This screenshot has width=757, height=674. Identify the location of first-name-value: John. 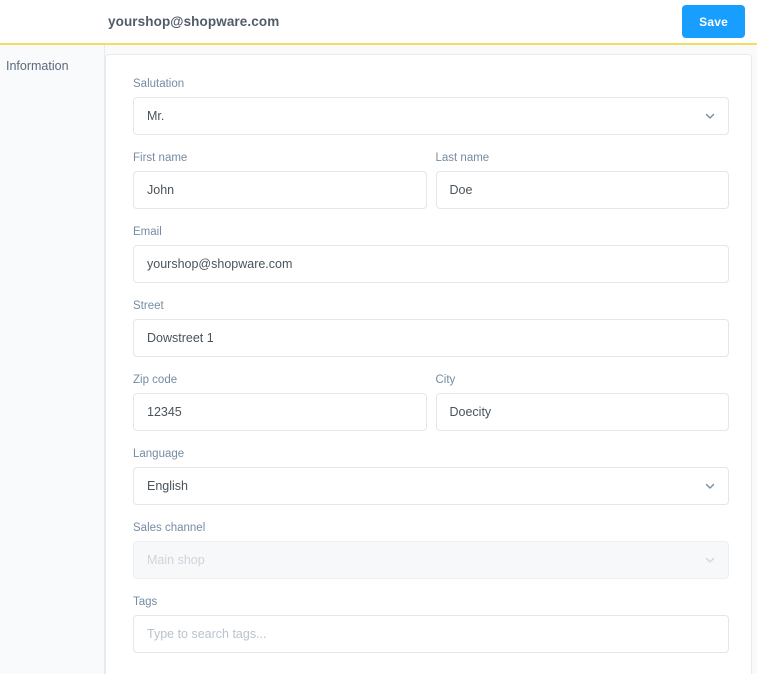
(161, 190).